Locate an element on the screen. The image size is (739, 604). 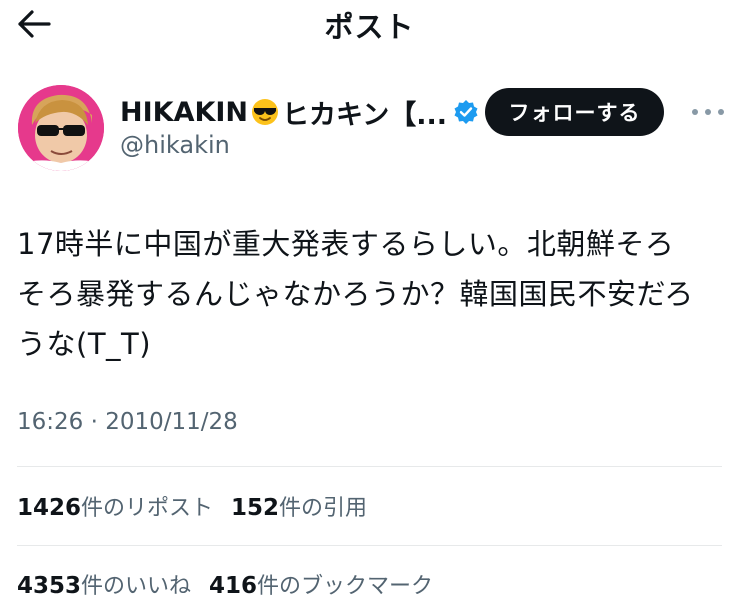
tweet-line: 17時半に中国が重大発表するらしい。北朝鮮そろ is located at coordinates (346, 244).